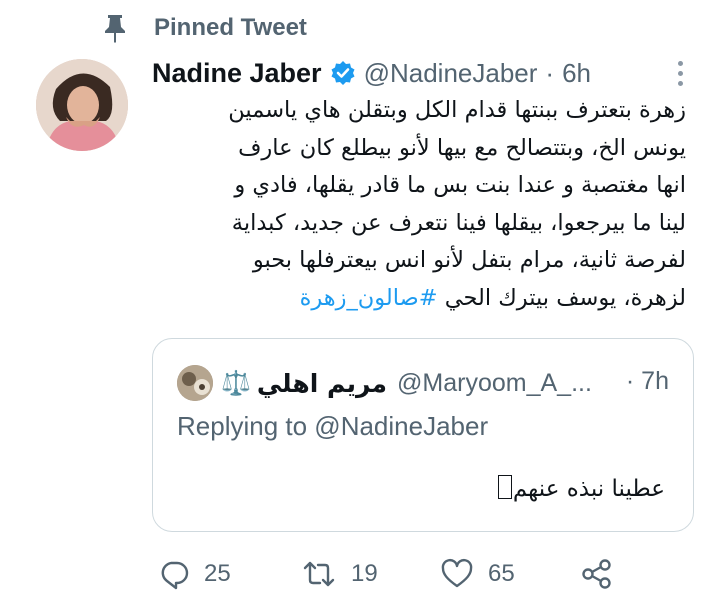 This screenshot has width=720, height=612. What do you see at coordinates (194, 574) in the screenshot?
I see `reply-action: 25` at bounding box center [194, 574].